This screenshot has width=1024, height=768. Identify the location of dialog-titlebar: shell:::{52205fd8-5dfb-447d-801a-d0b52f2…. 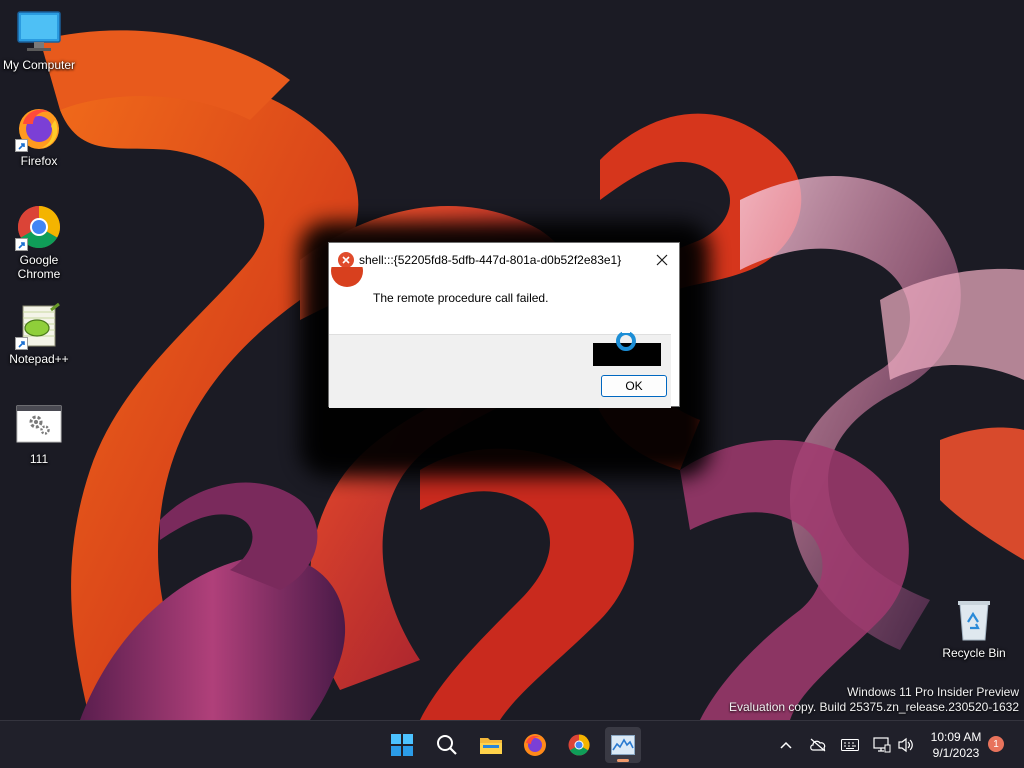
(504, 260).